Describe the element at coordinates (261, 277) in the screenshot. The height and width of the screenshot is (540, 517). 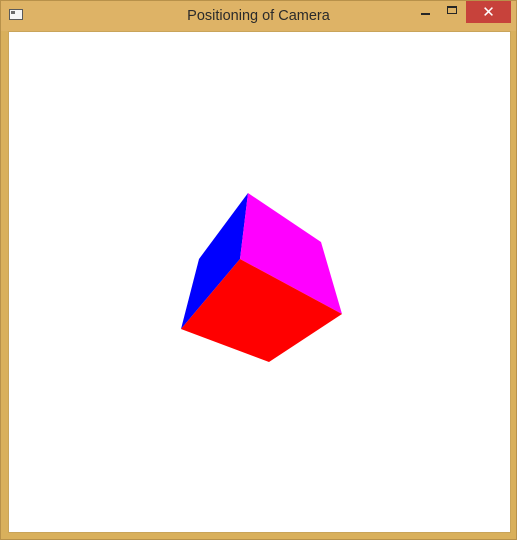
I see `cube-canvas` at that location.